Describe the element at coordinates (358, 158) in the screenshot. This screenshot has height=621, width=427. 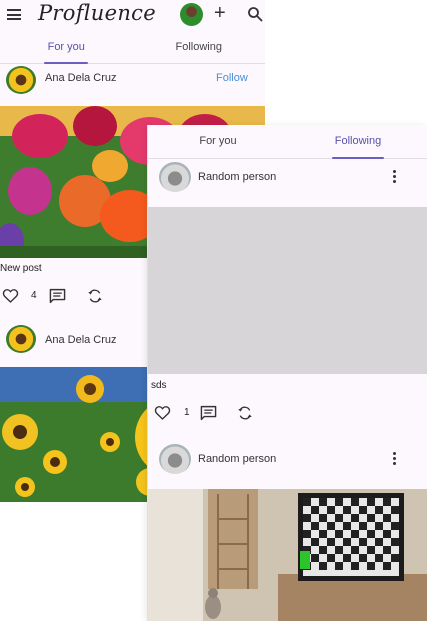
I see `tab-indicator` at that location.